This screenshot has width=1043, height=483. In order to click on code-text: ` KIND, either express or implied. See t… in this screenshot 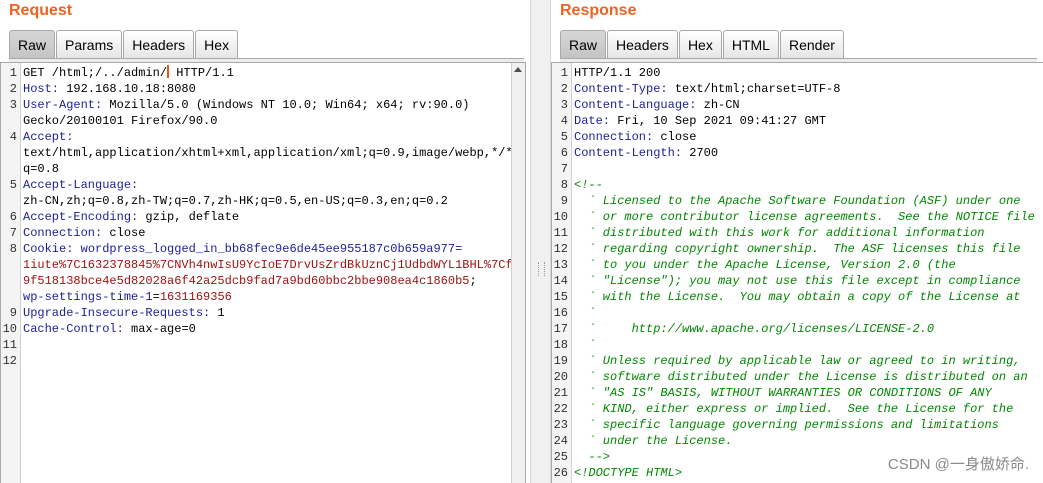, I will do `click(793, 409)`.